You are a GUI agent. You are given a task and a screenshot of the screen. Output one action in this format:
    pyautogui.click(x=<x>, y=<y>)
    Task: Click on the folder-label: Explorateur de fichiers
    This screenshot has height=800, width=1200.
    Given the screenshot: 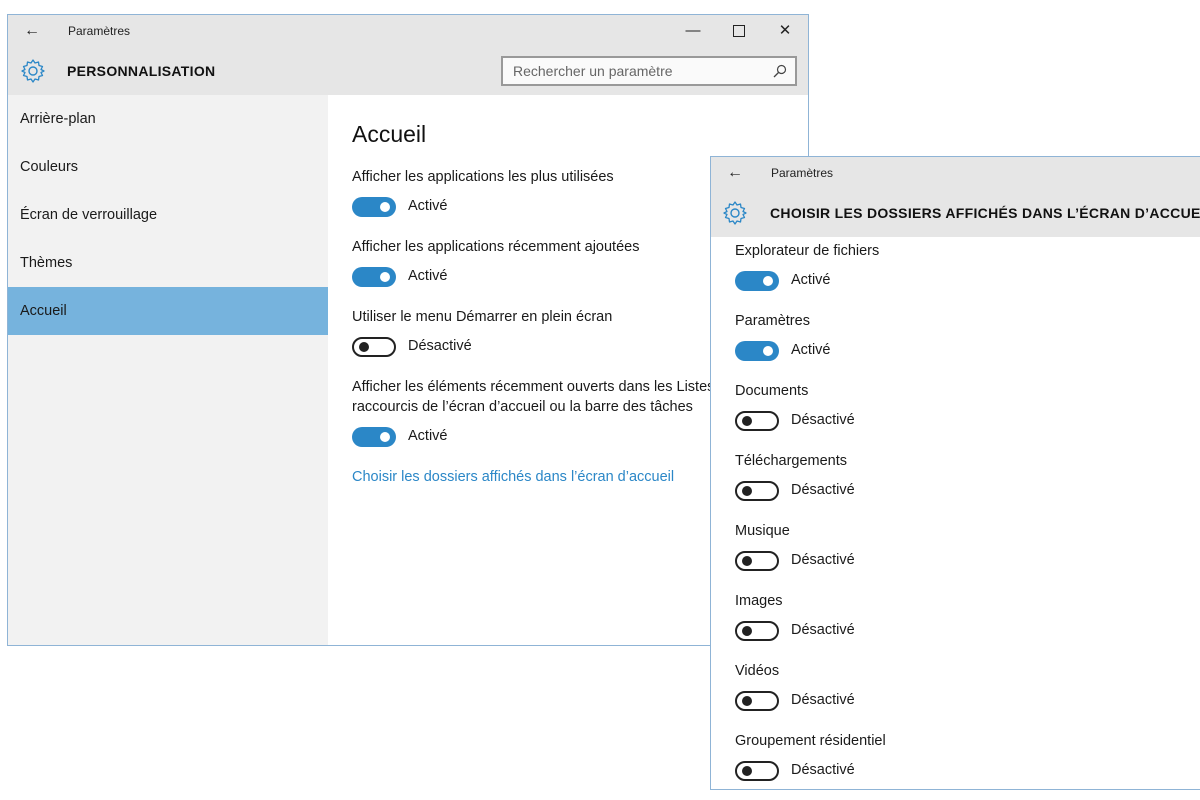 What is the action you would take?
    pyautogui.click(x=807, y=251)
    